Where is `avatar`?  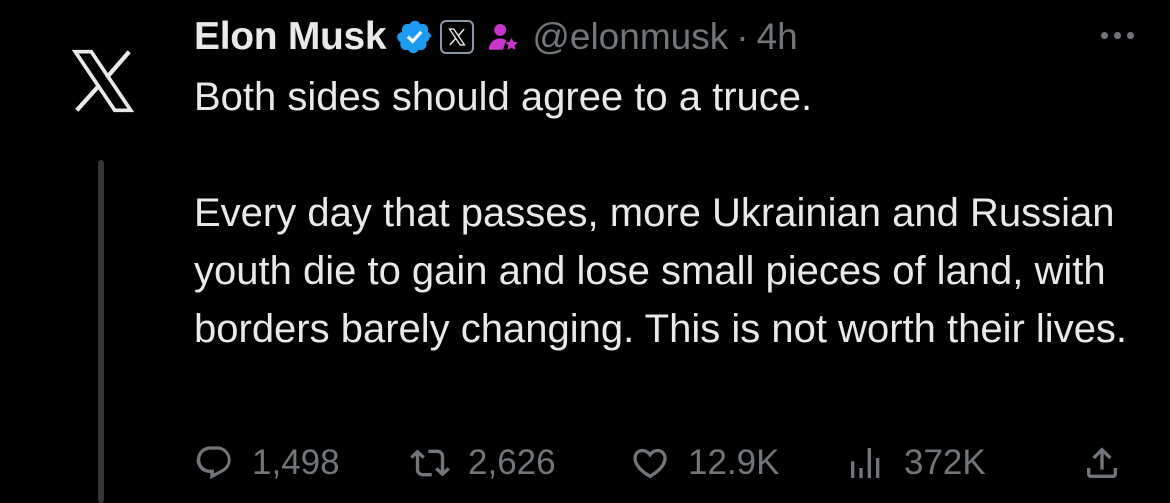 avatar is located at coordinates (103, 81).